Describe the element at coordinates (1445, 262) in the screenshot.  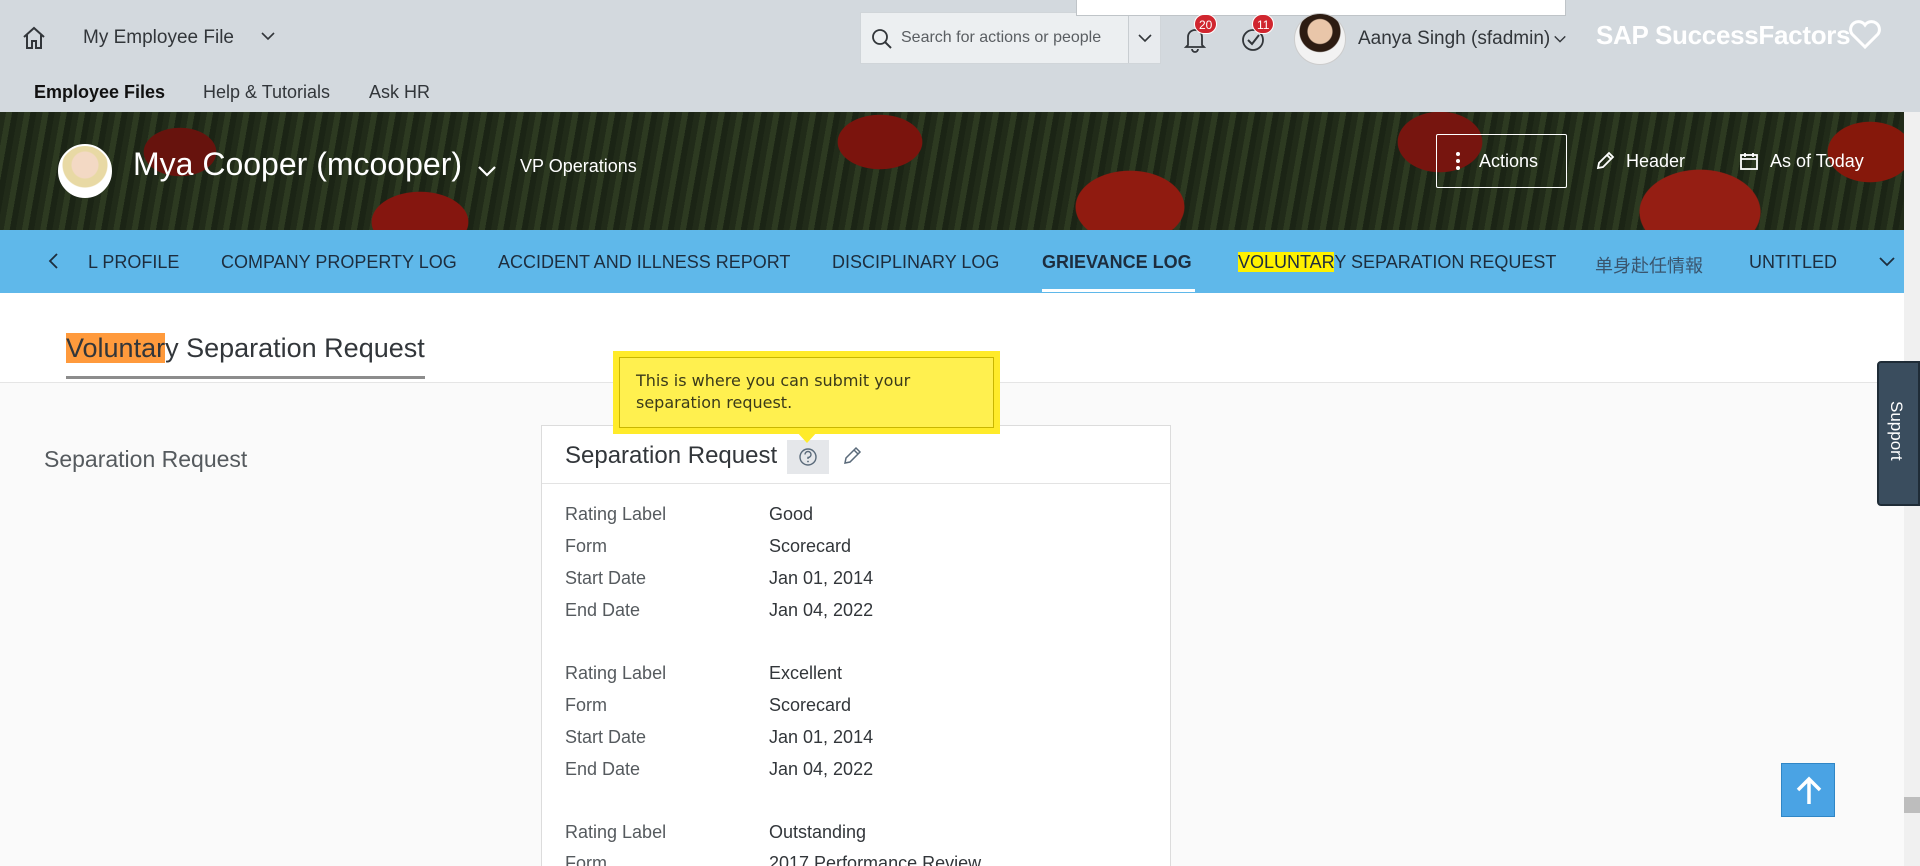
I see `tab-label-rest: Y SEPARATION REQUEST` at that location.